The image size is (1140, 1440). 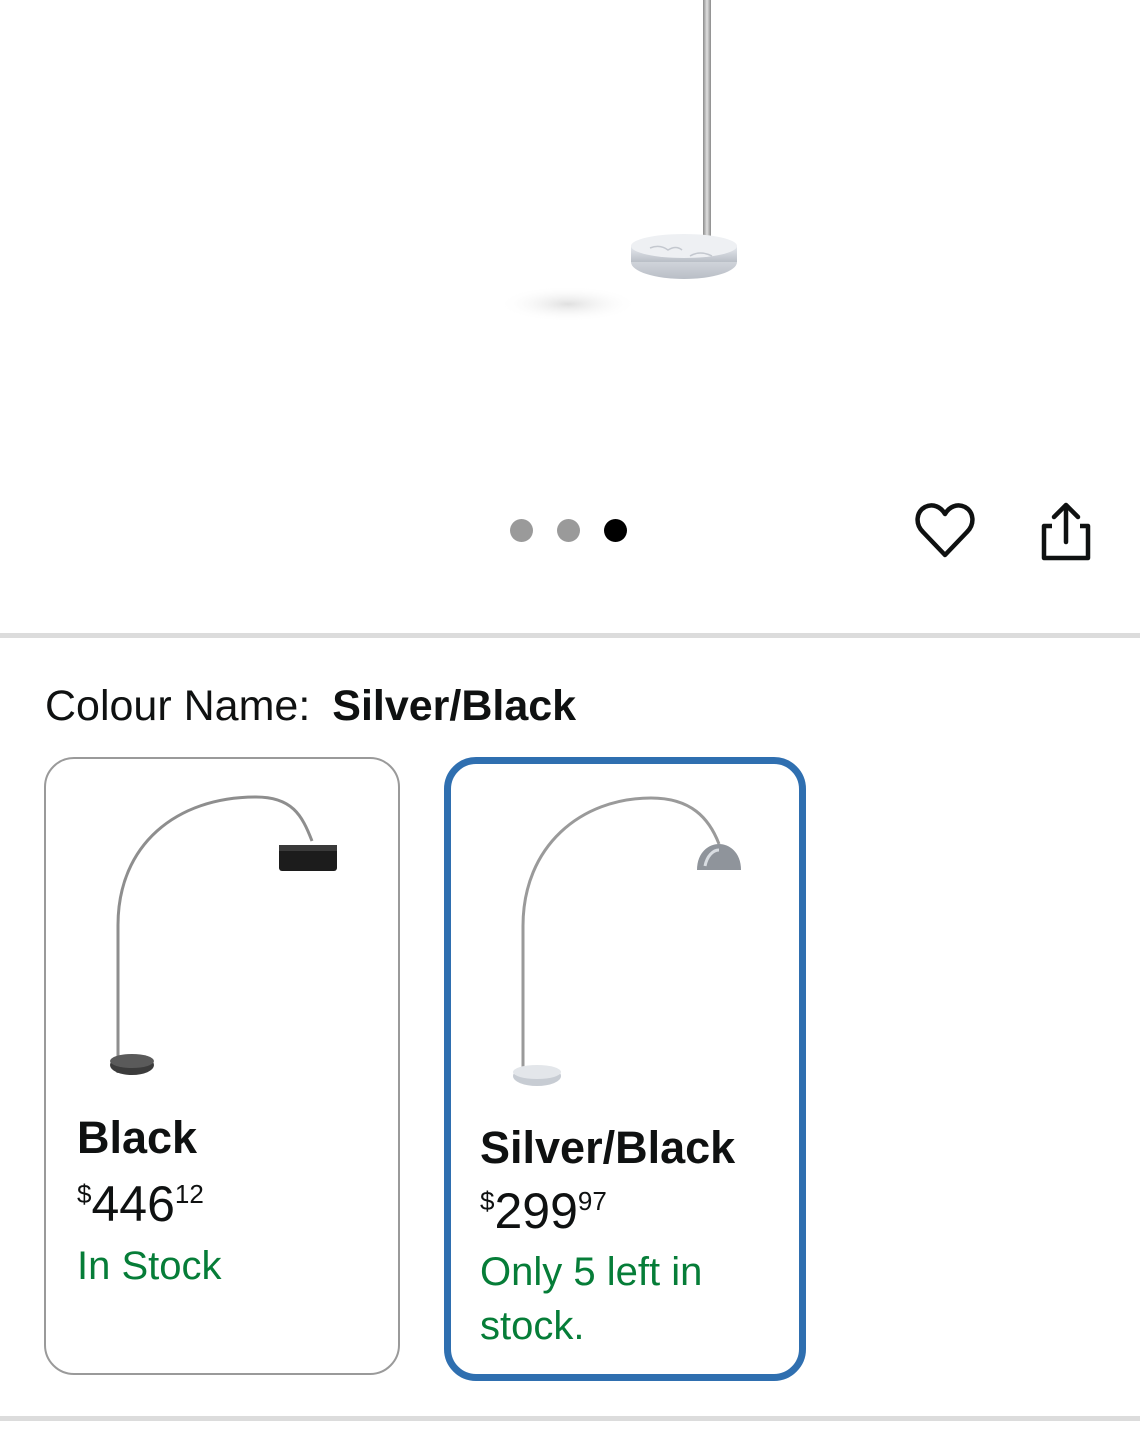 I want to click on option-price: $44612, so click(x=140, y=1204).